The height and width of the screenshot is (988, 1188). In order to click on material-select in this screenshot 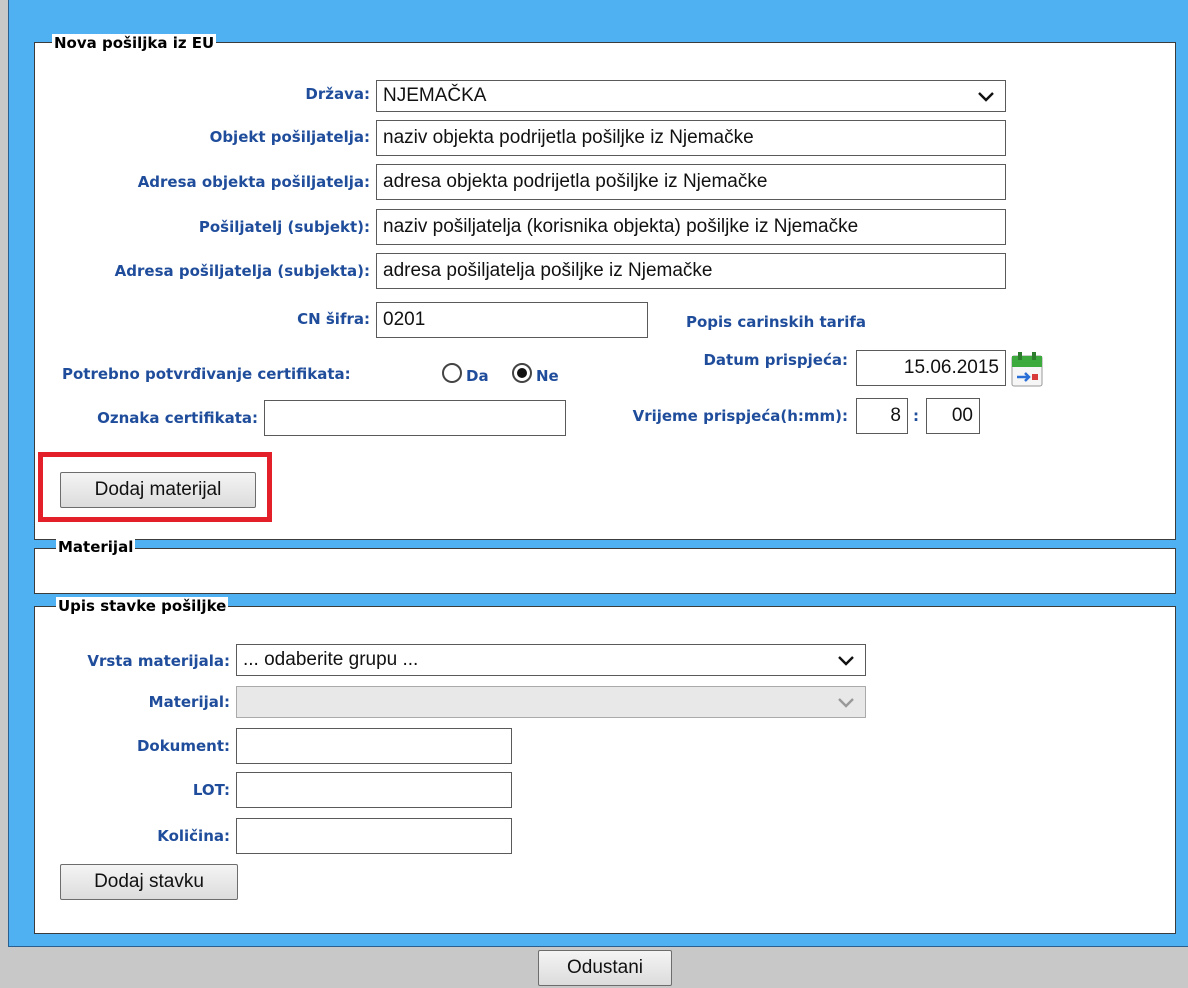, I will do `click(551, 702)`.